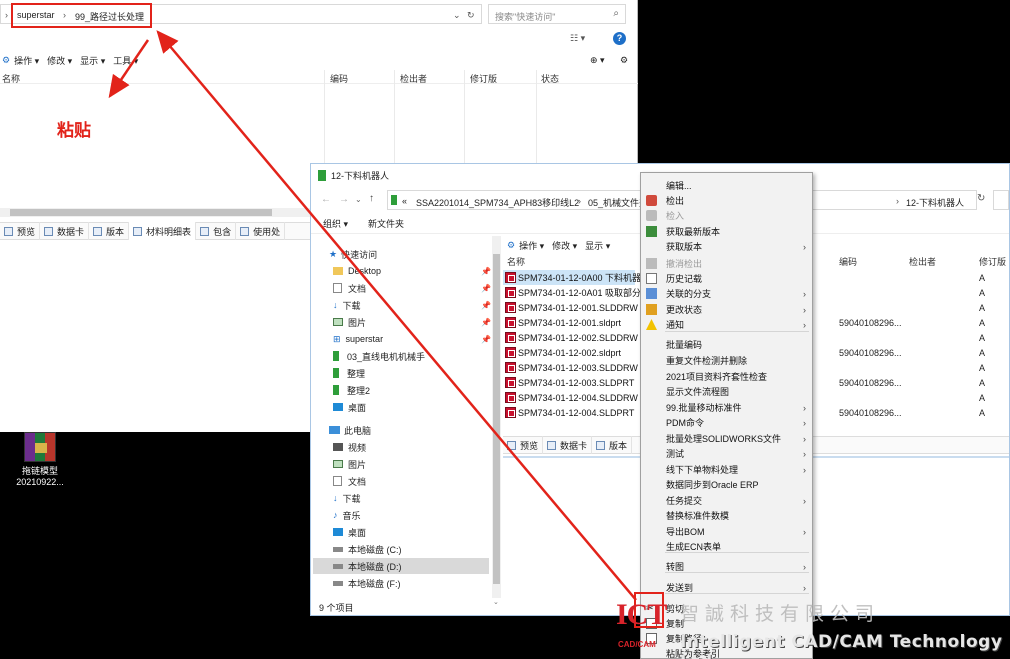 This screenshot has height=659, width=1010. I want to click on tree-pc-documents: 文档, so click(349, 481).